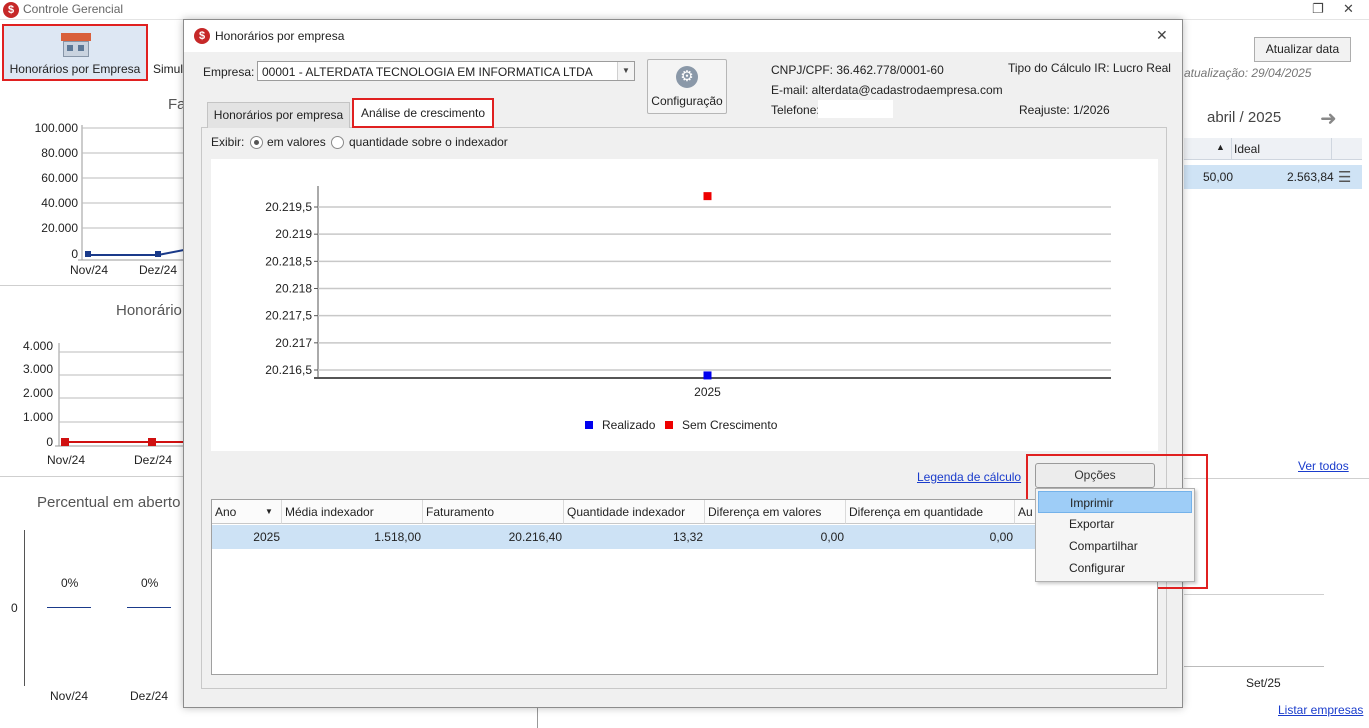 This screenshot has height=728, width=1369. Describe the element at coordinates (1348, 9) in the screenshot. I see `close-window-icon: ✕` at that location.